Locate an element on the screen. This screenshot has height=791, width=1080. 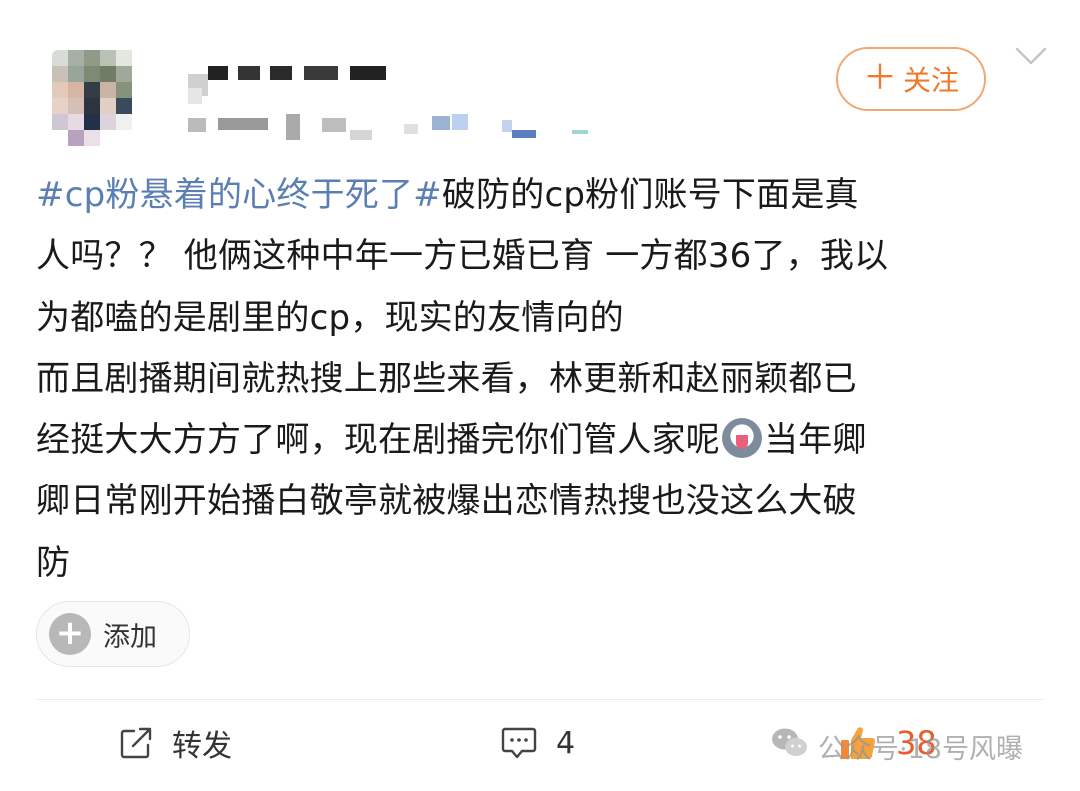
watermark: 公众号·18号风曝 is located at coordinates (896, 746).